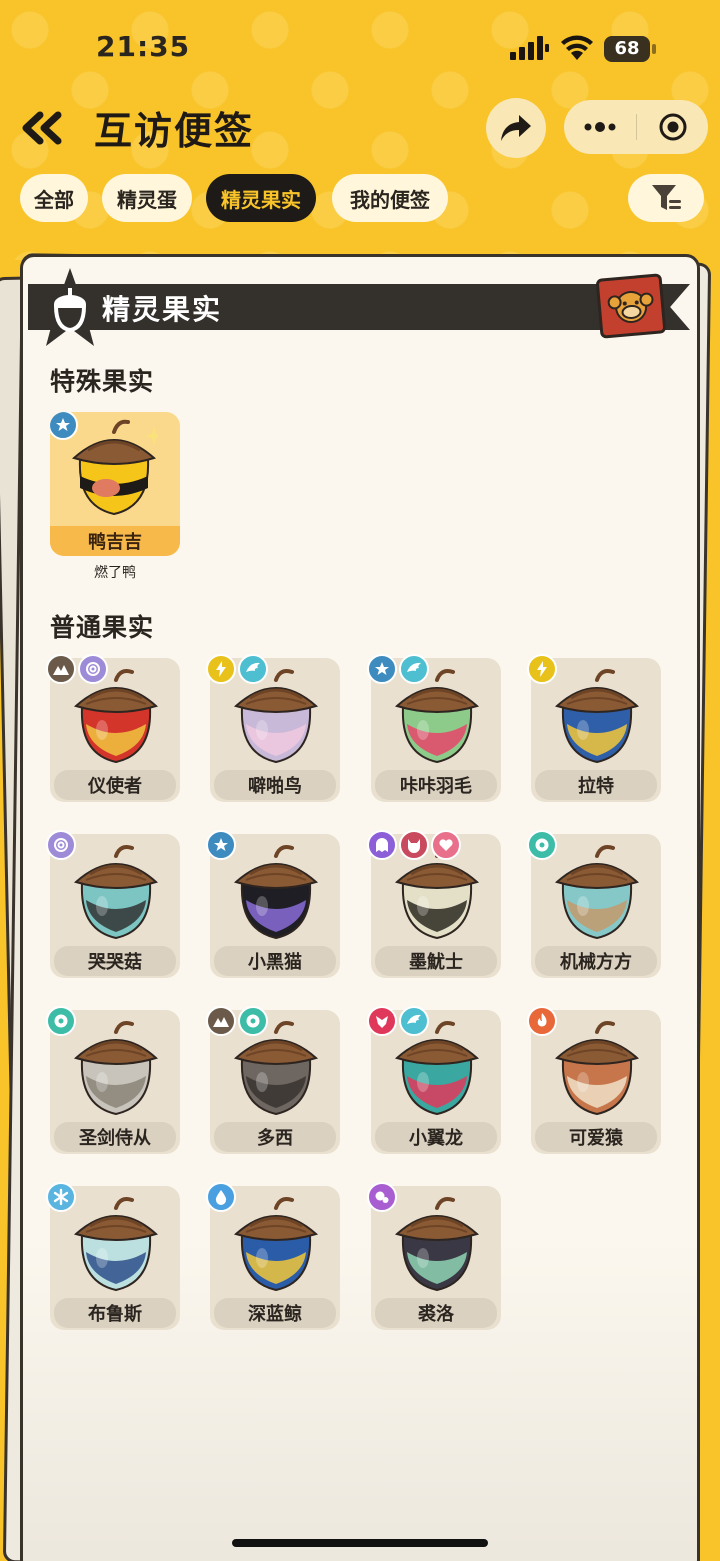 The image size is (720, 1561). Describe the element at coordinates (42, 128) in the screenshot. I see `double-chevron-left-icon` at that location.